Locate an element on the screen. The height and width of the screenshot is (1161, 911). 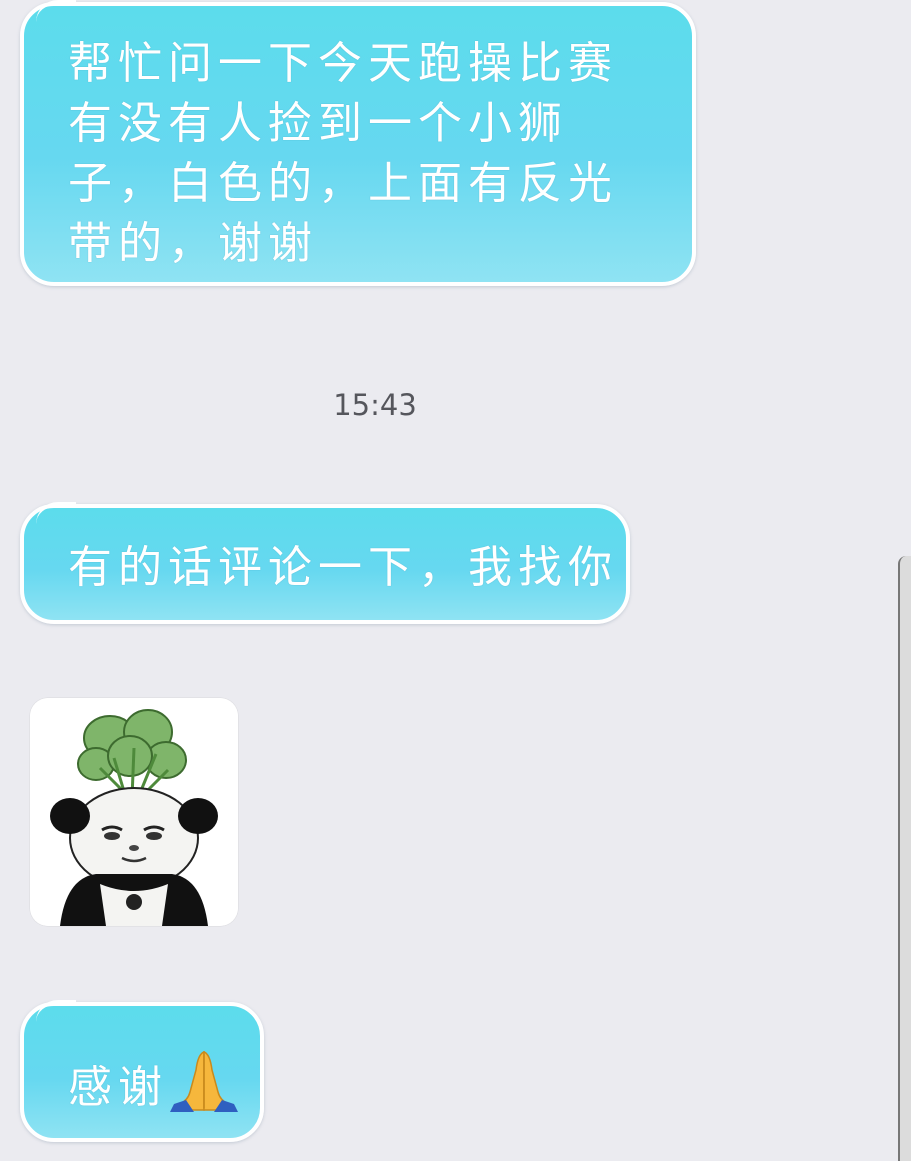
scrollbar is located at coordinates (904, 858).